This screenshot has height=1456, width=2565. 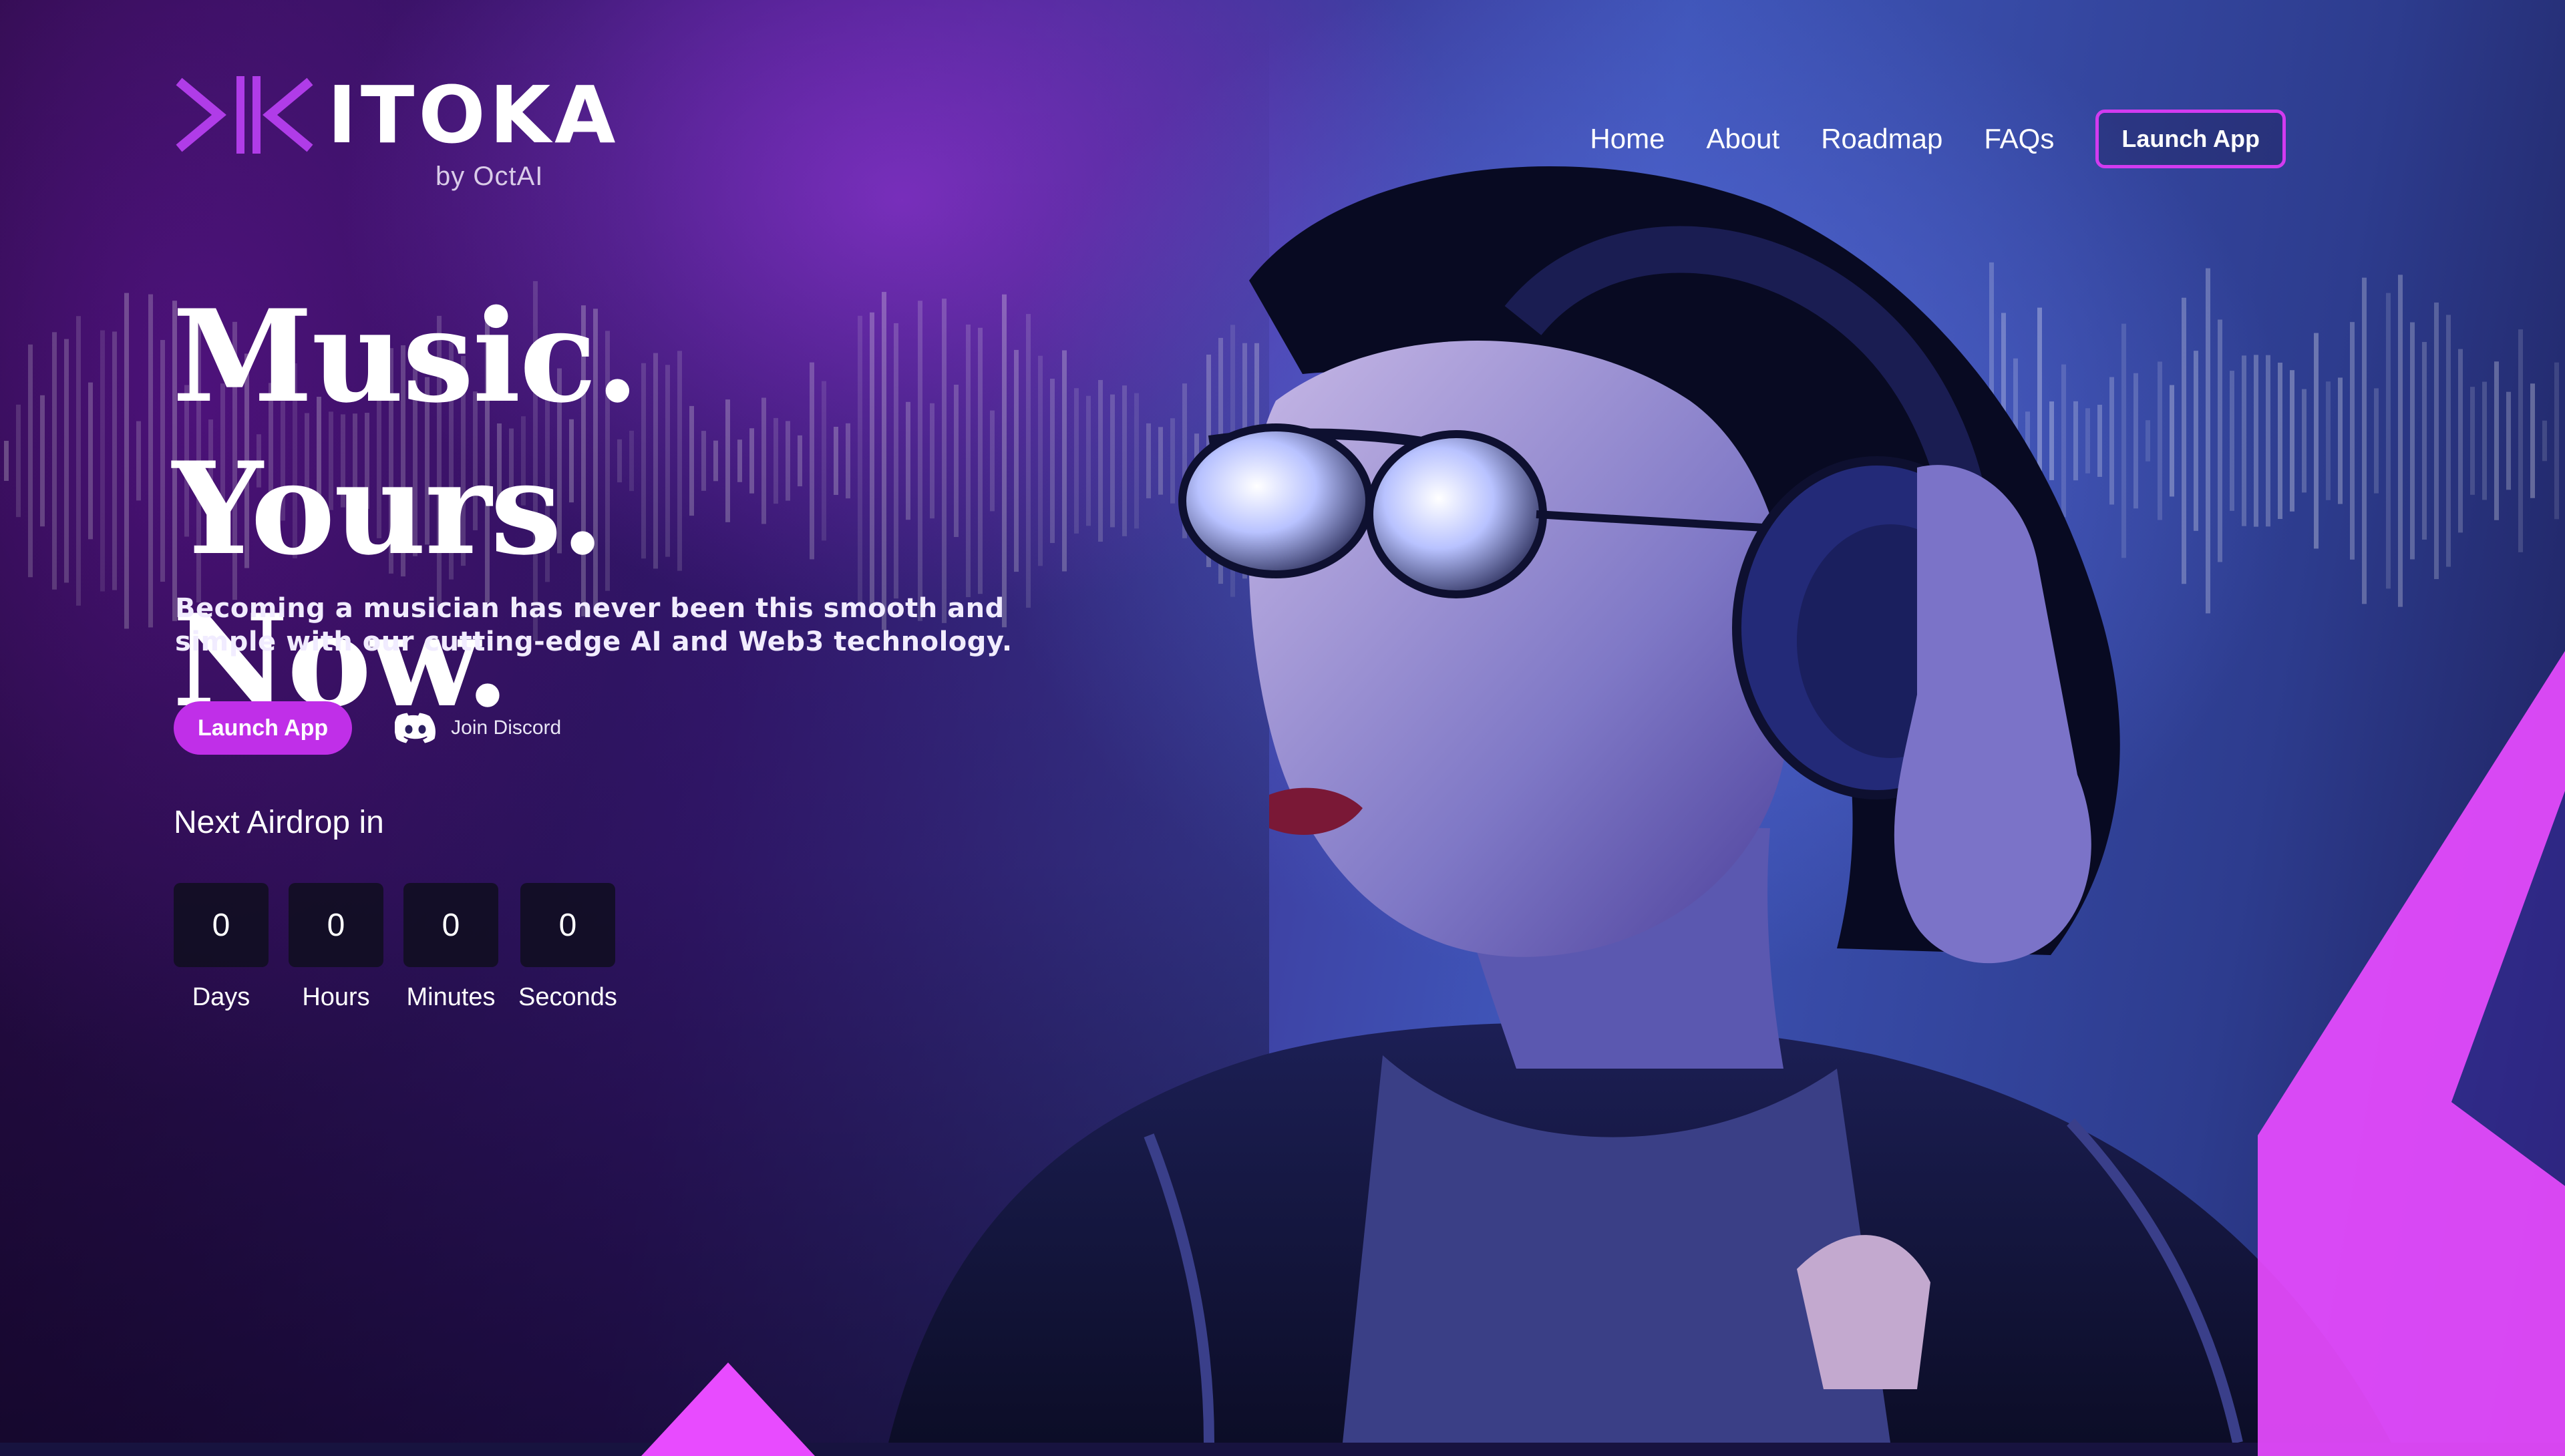 What do you see at coordinates (506, 728) in the screenshot?
I see `join-discord-label: Join Discord` at bounding box center [506, 728].